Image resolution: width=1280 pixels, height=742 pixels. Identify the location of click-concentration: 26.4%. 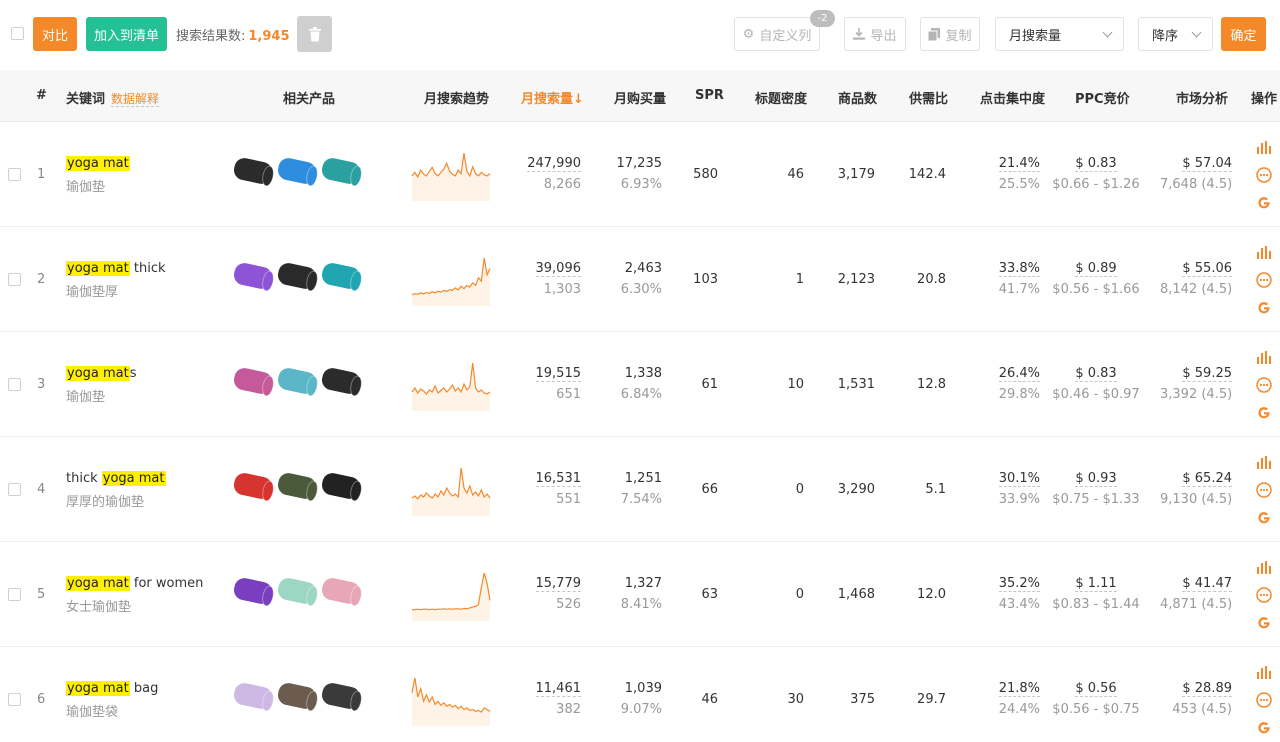
(1019, 374).